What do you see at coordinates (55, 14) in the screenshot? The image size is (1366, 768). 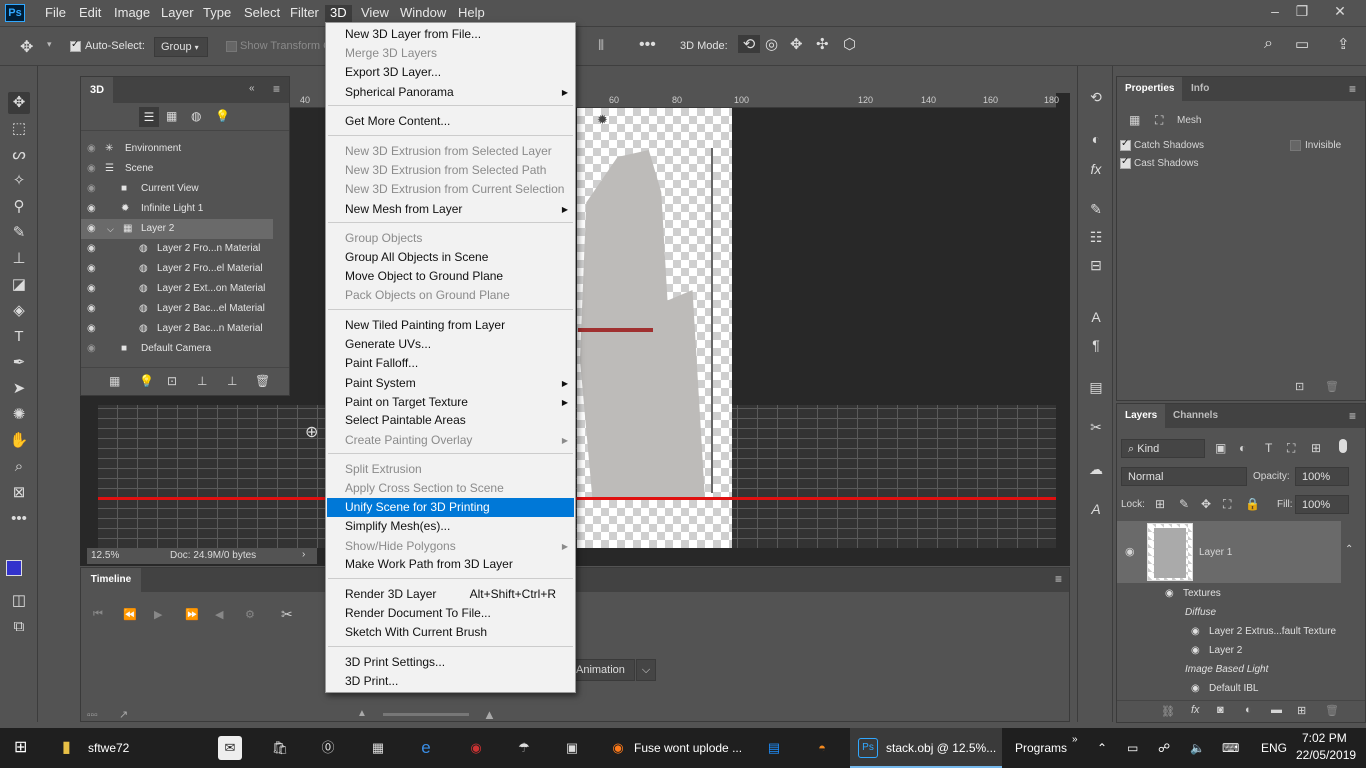 I see `menu-file: File` at bounding box center [55, 14].